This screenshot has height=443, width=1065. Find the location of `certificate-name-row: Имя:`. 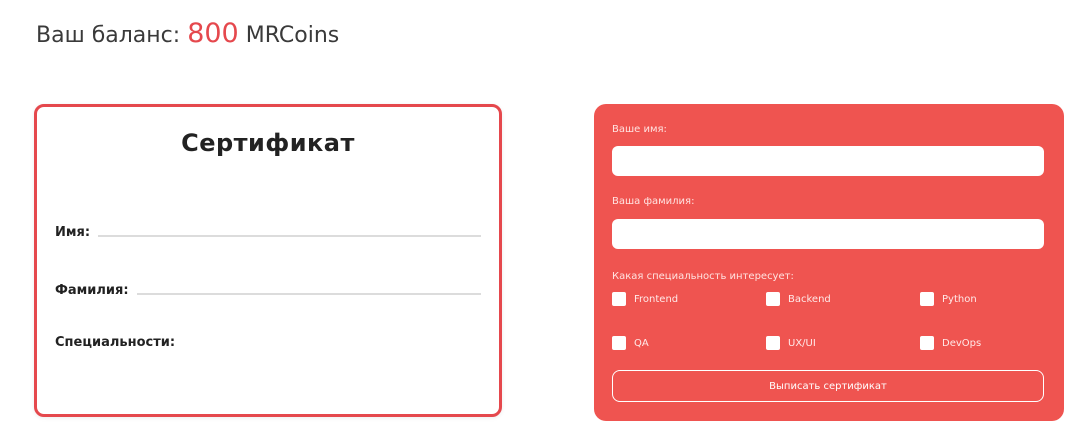

certificate-name-row: Имя: is located at coordinates (268, 232).